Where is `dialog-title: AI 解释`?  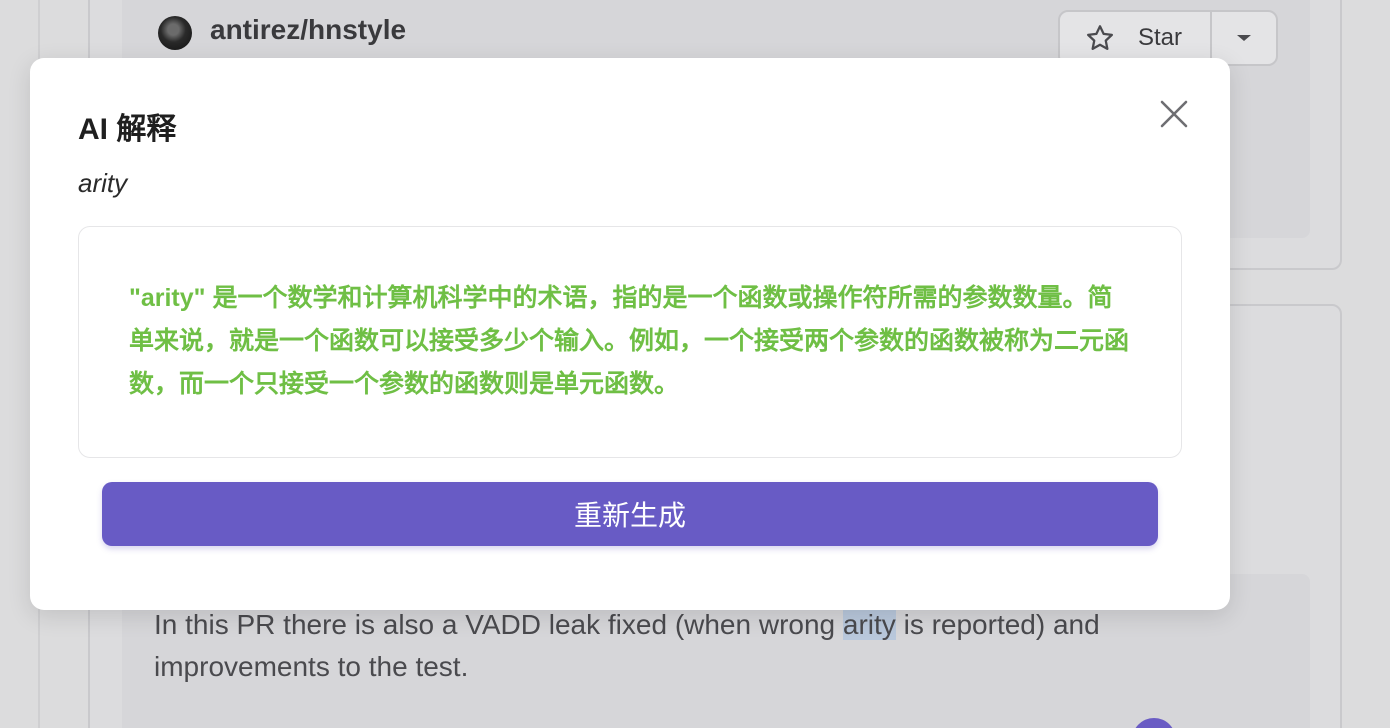
dialog-title: AI 解释 is located at coordinates (127, 129).